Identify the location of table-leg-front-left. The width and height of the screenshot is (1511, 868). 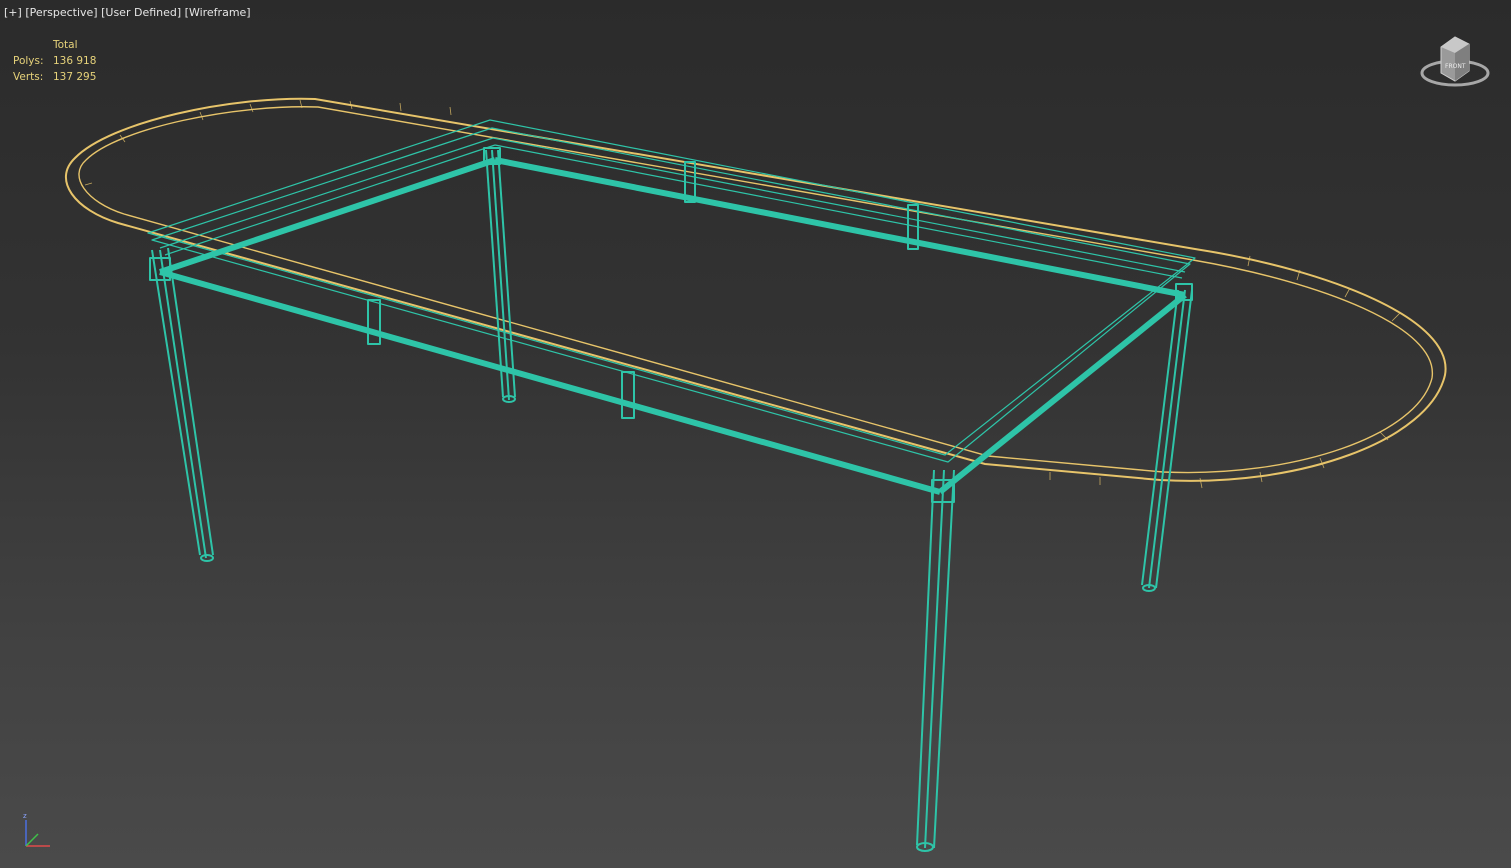
(182, 404).